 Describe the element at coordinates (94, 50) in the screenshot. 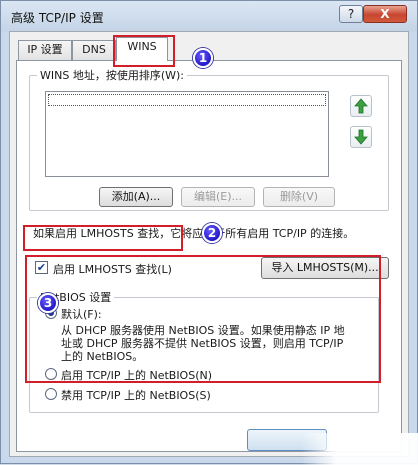

I see `tab-dns: DNS` at that location.